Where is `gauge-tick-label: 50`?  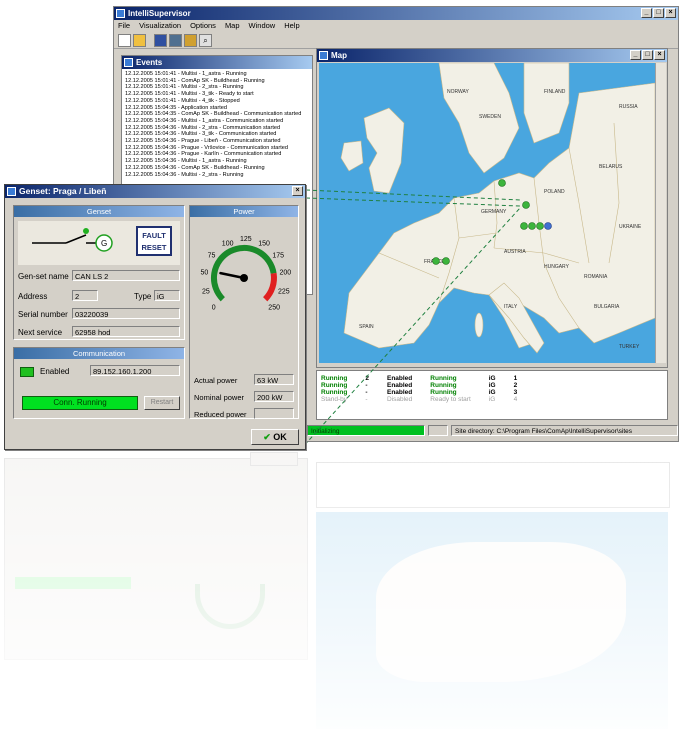
gauge-tick-label: 50 is located at coordinates (205, 273).